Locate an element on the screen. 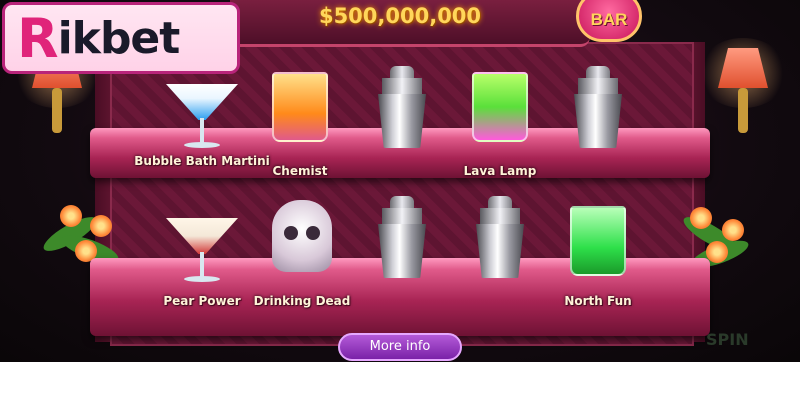  background-spin-text: SPIN is located at coordinates (727, 339).